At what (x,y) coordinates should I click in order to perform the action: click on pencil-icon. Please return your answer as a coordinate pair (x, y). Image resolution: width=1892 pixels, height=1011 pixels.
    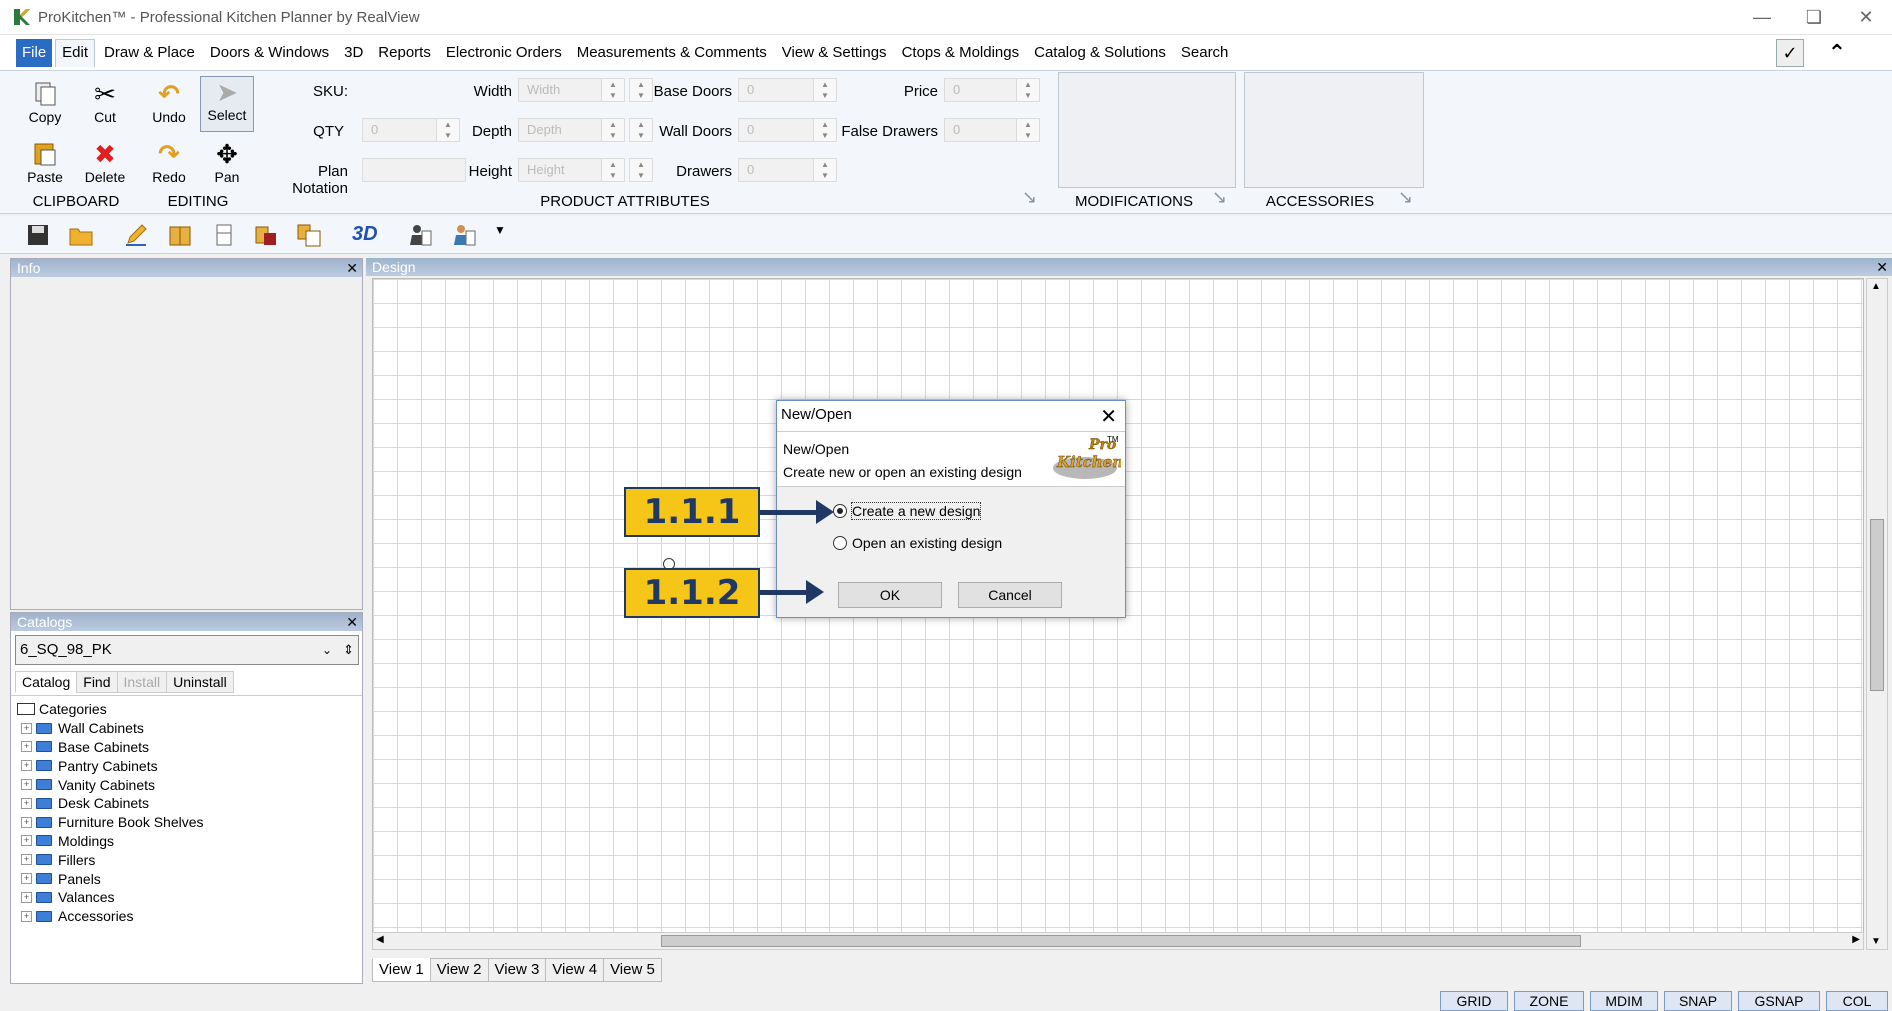
    Looking at the image, I should click on (137, 235).